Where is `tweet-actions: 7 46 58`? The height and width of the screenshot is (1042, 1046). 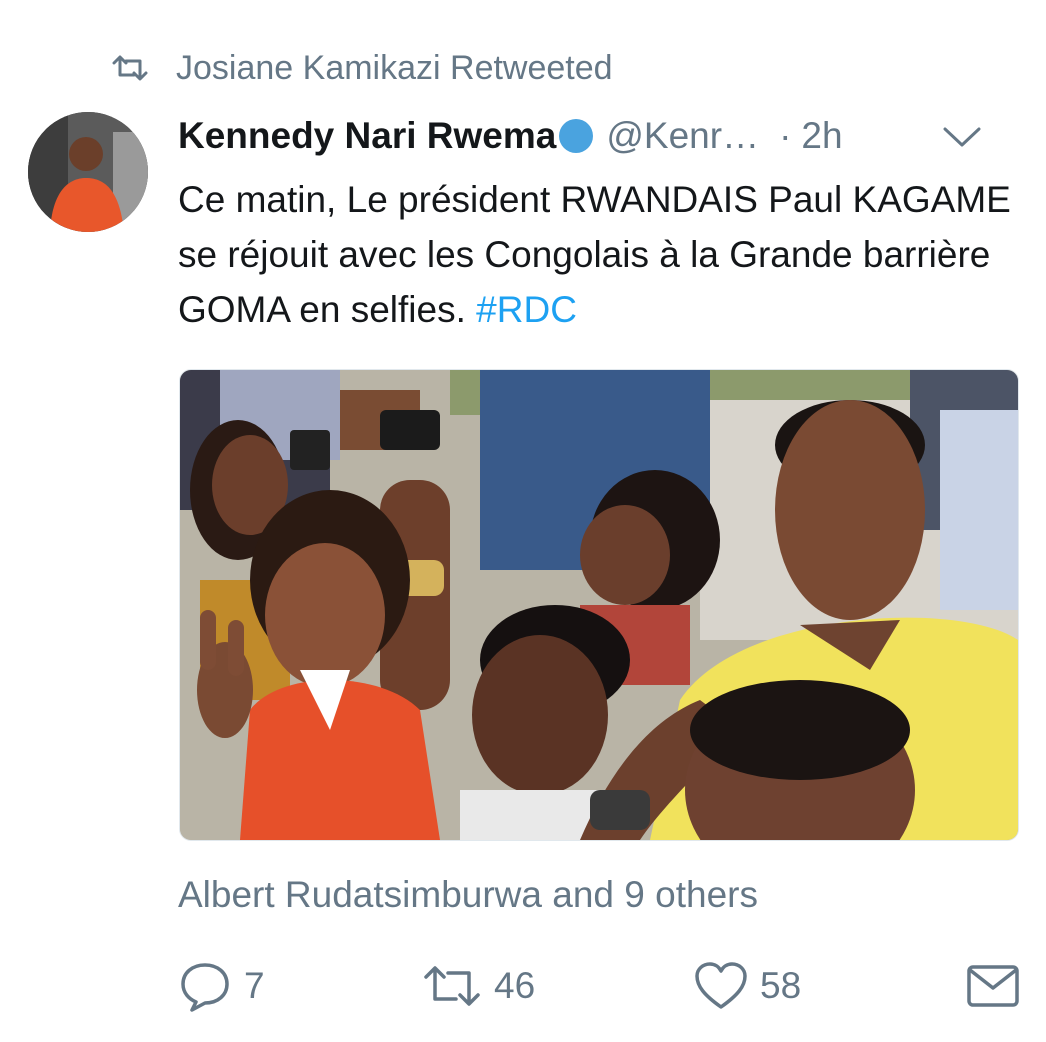
tweet-actions: 7 46 58 is located at coordinates (598, 986).